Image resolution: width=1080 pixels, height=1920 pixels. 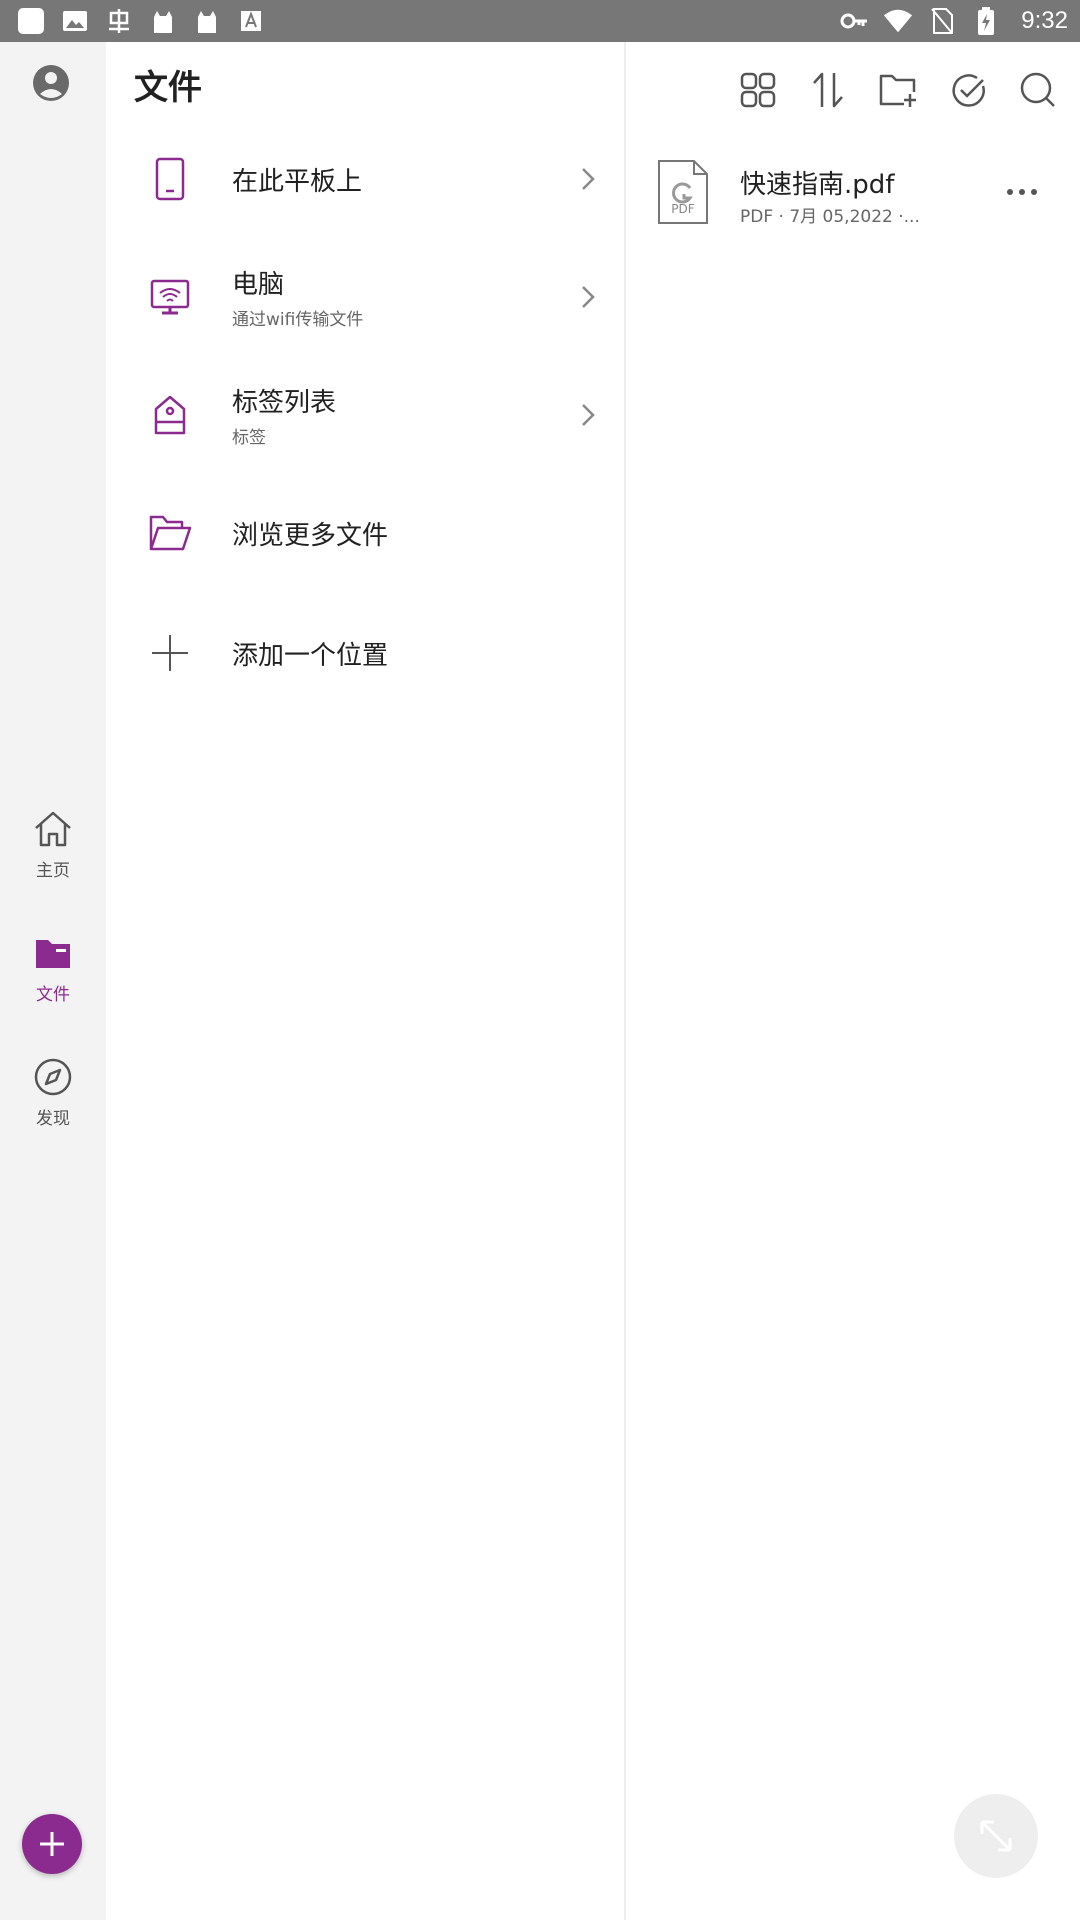 I want to click on search-icon, so click(x=1038, y=90).